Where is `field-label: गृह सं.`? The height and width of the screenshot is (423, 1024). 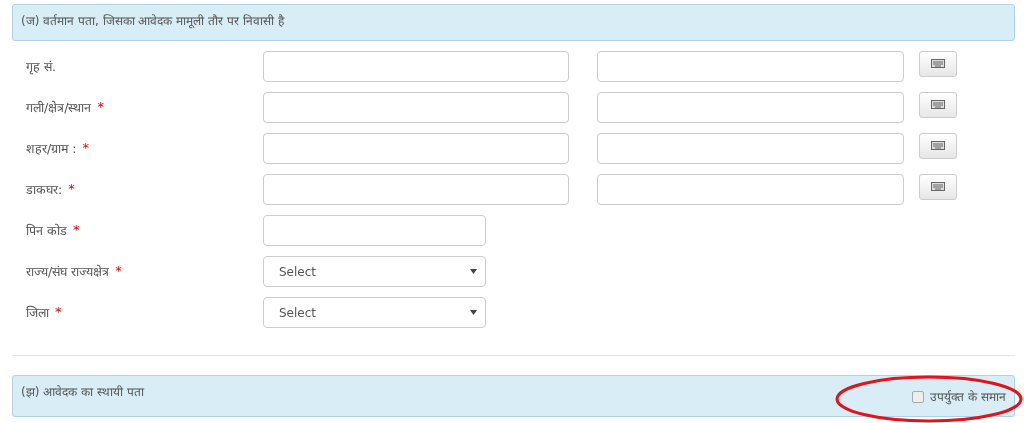 field-label: गृह सं. is located at coordinates (41, 66).